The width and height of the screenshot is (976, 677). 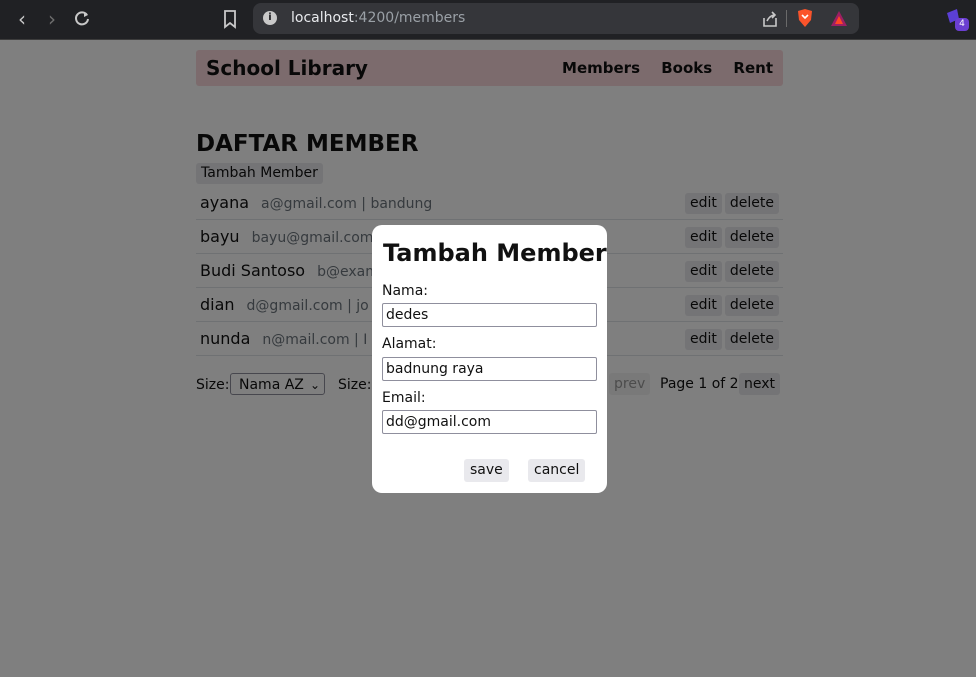 I want to click on dialog-title: Tambah Member, so click(x=495, y=253).